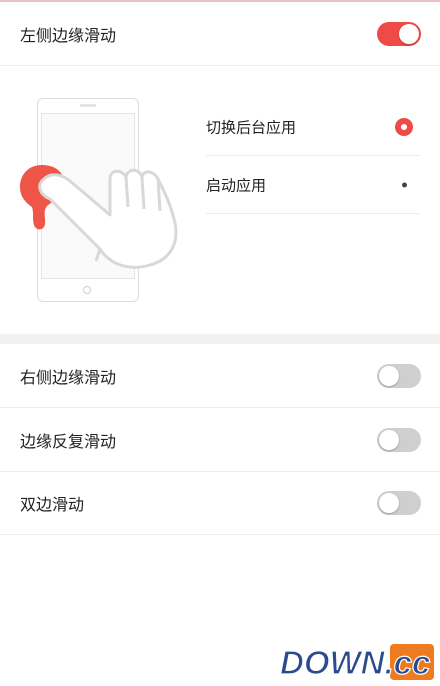 The image size is (440, 686). I want to click on double-edge-swipe-label: 双边滑动, so click(52, 504).